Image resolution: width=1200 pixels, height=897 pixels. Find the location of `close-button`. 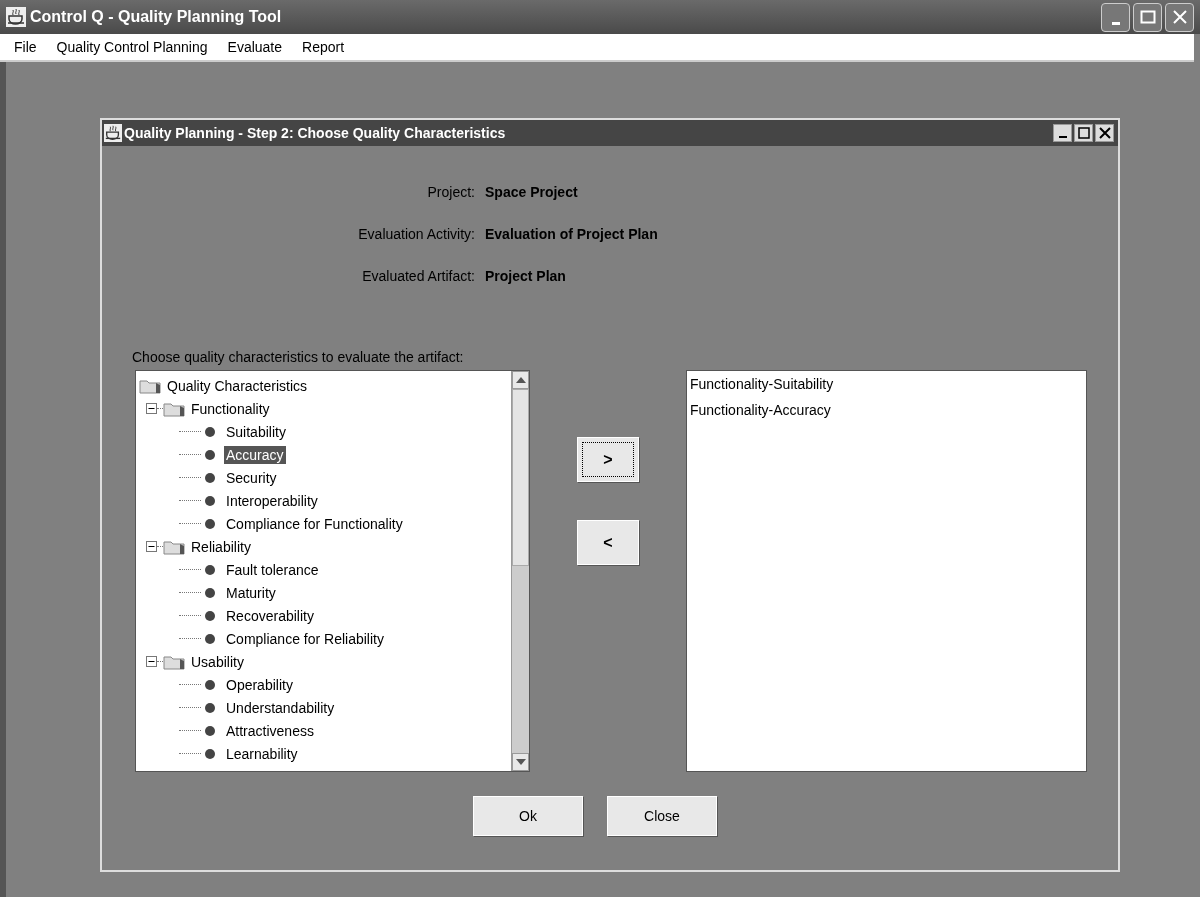

close-button is located at coordinates (1104, 133).